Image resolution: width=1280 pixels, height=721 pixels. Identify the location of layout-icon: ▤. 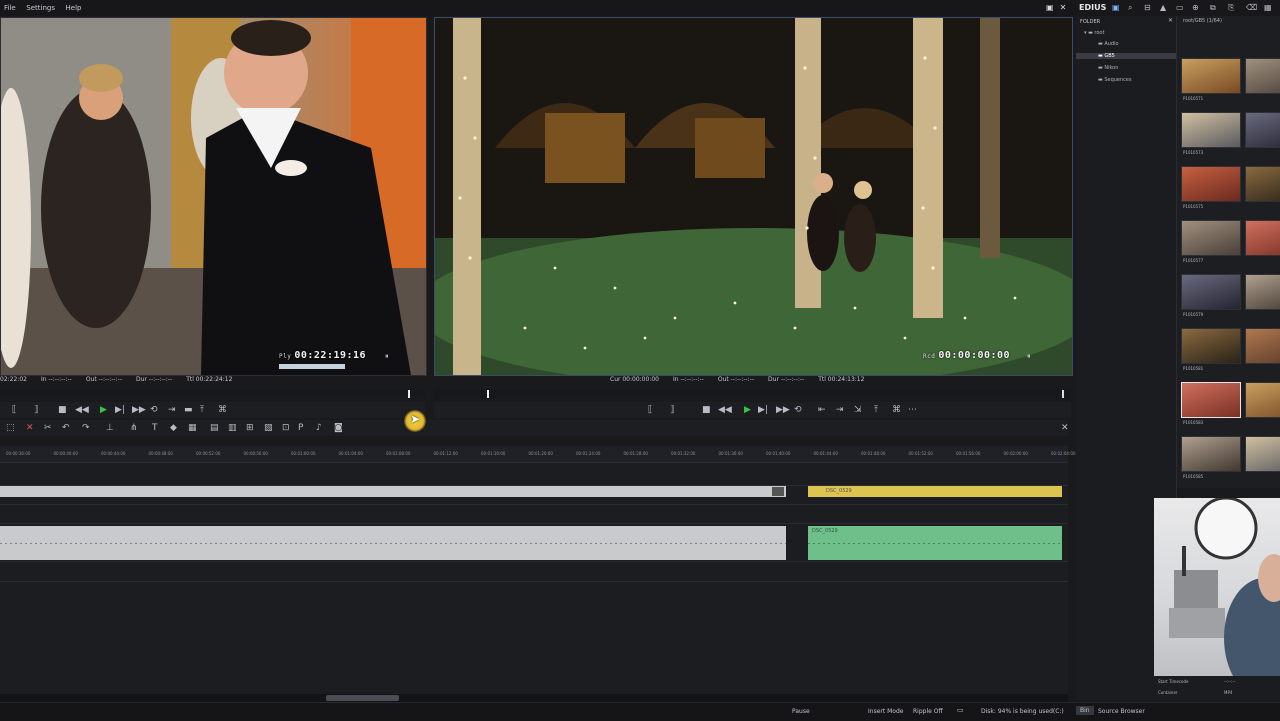
(214, 428).